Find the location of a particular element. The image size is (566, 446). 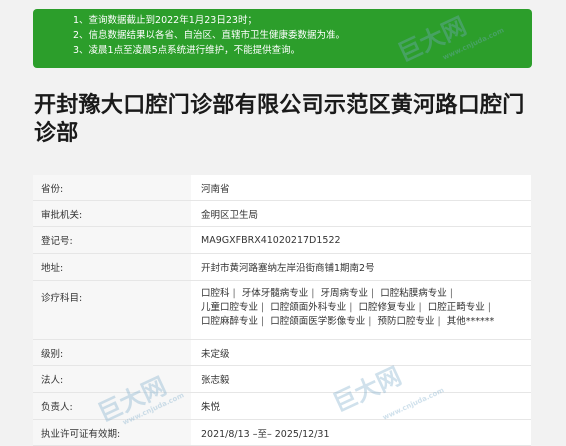

department-item: 其他****** is located at coordinates (470, 321).